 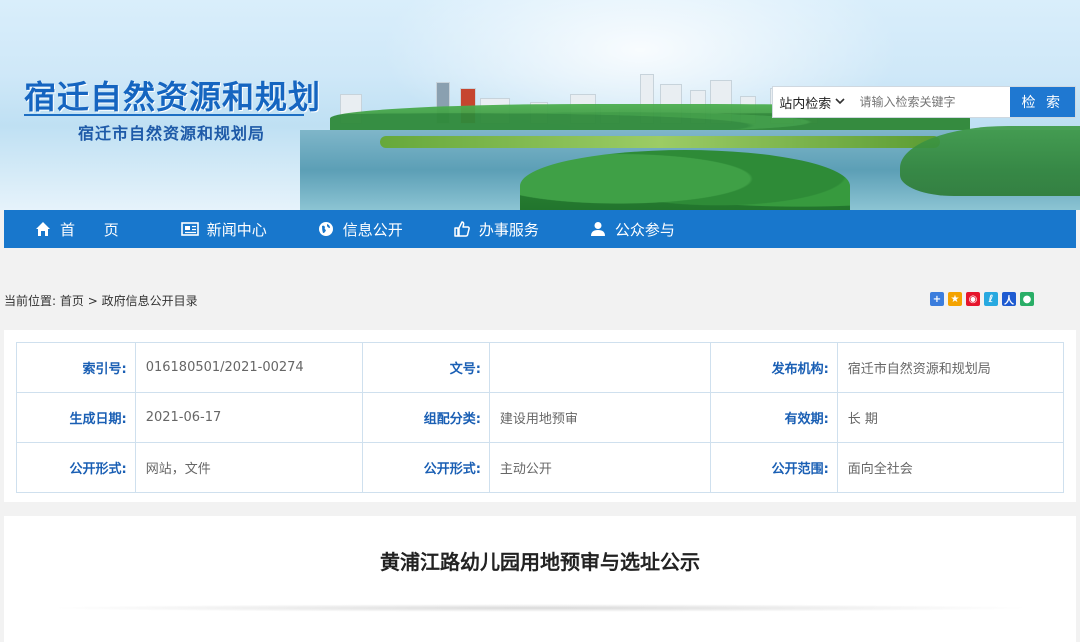 I want to click on nav-item-home: 首 页, so click(x=82, y=229).